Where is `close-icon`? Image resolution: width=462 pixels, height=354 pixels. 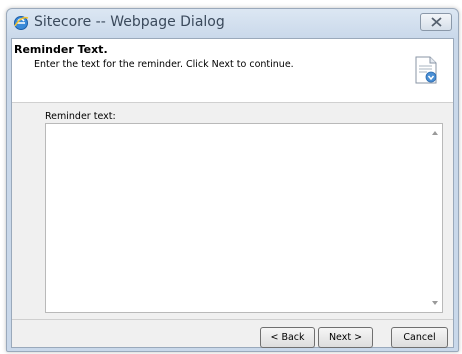
close-icon is located at coordinates (436, 22).